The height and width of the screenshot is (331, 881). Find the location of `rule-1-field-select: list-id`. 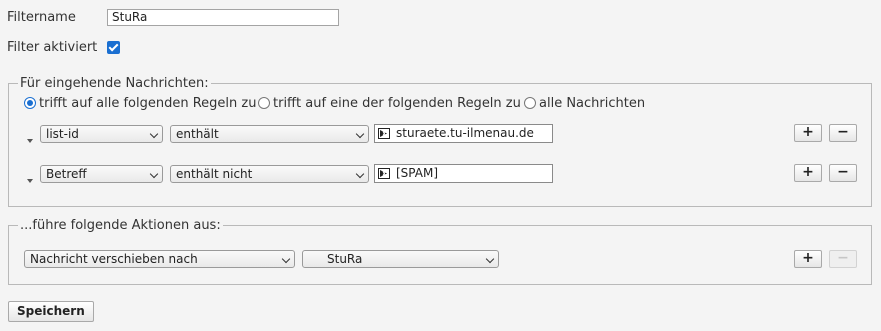

rule-1-field-select: list-id is located at coordinates (101, 134).